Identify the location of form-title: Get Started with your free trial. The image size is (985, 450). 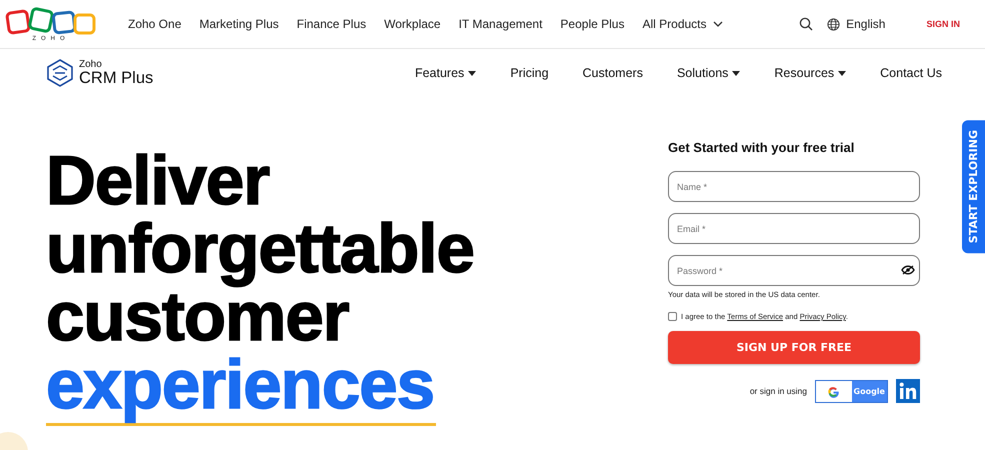
(762, 147).